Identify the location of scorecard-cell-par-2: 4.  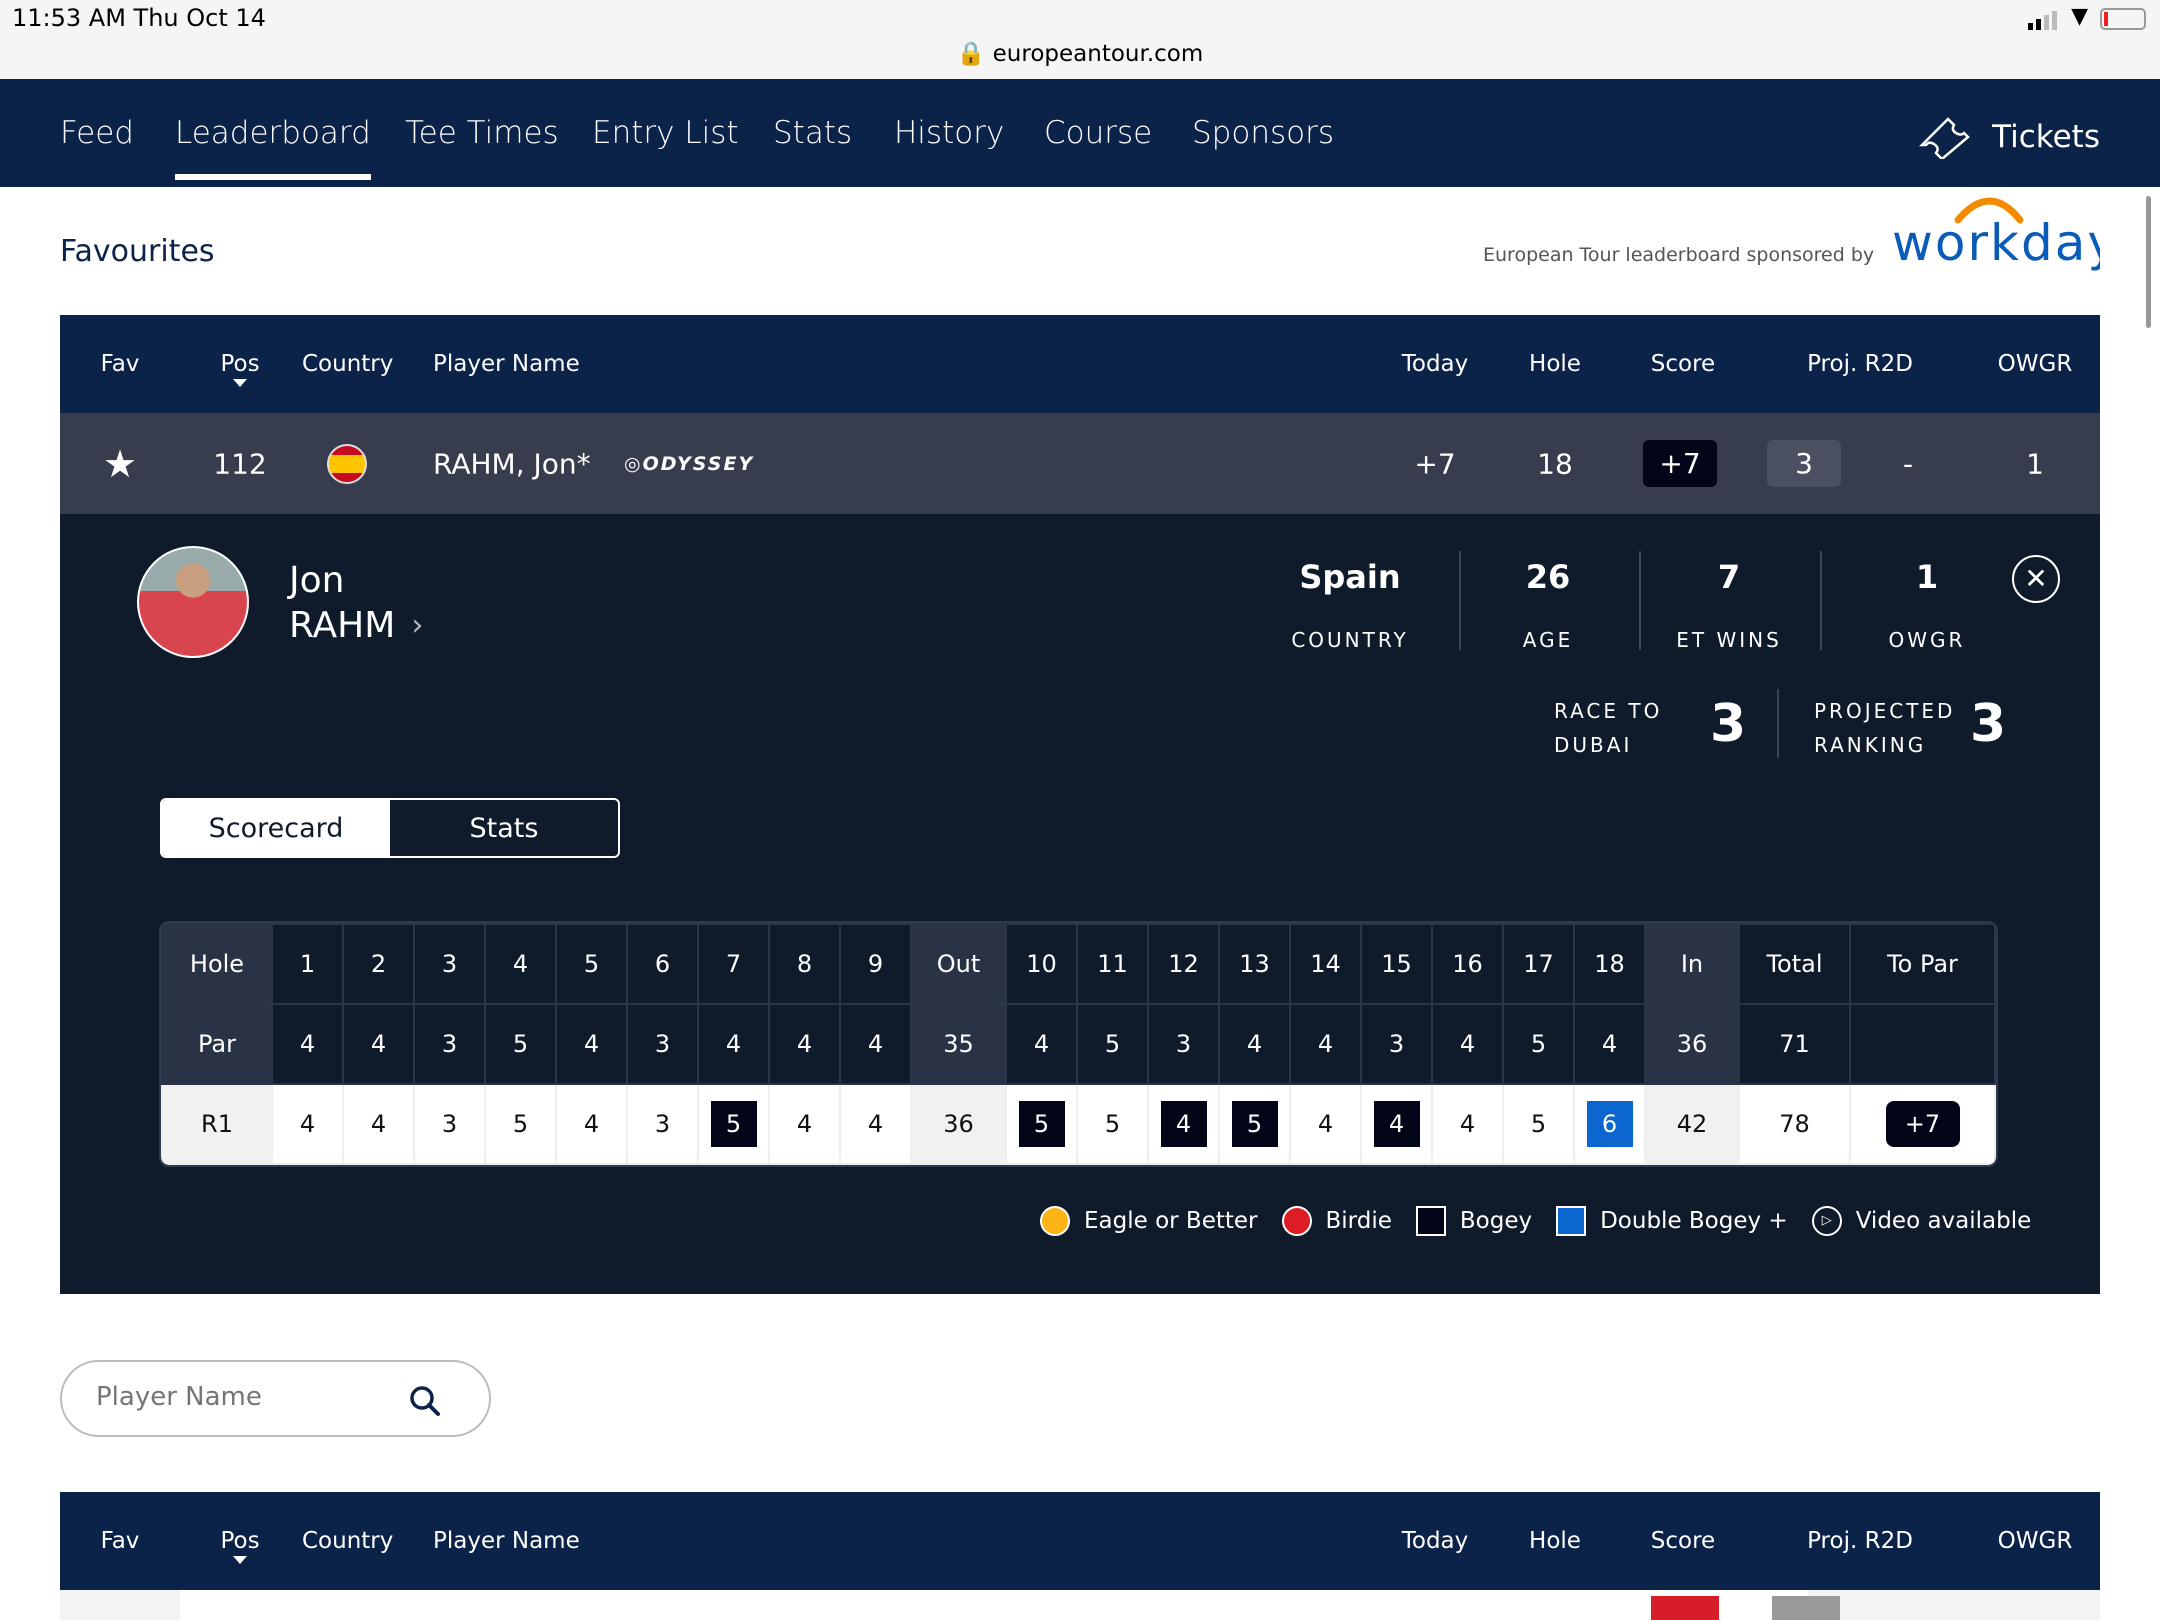
(378, 1044).